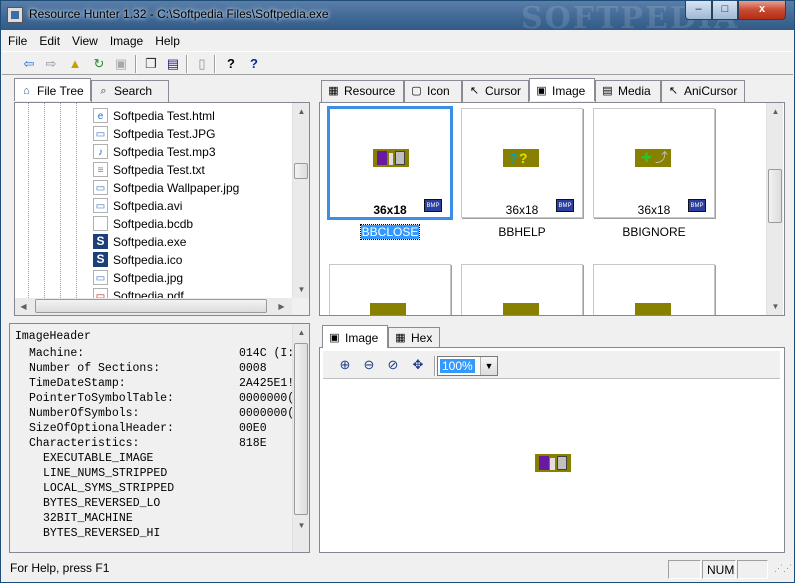 The height and width of the screenshot is (583, 795). I want to click on thumbnail-image: ??, so click(521, 158).